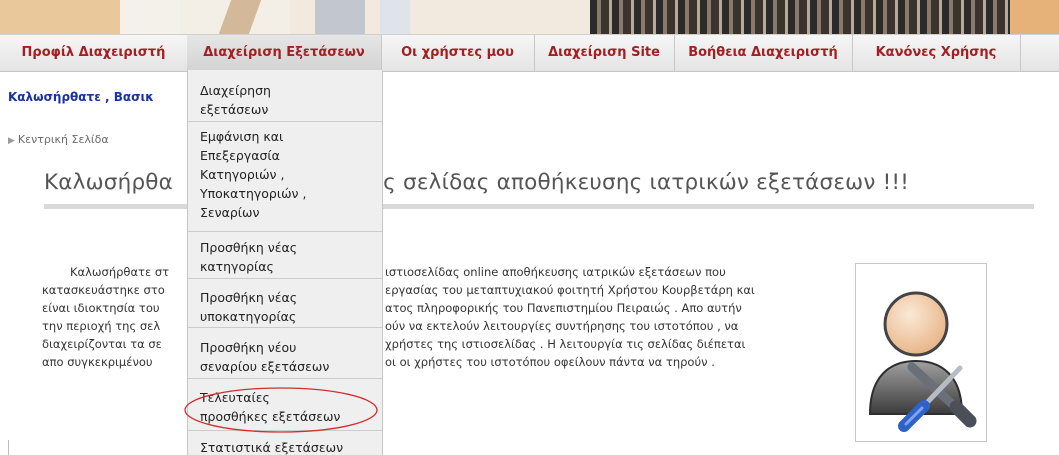  I want to click on menu-item-add-category: Προσθήκη νέας κατηγορίας, so click(285, 256).